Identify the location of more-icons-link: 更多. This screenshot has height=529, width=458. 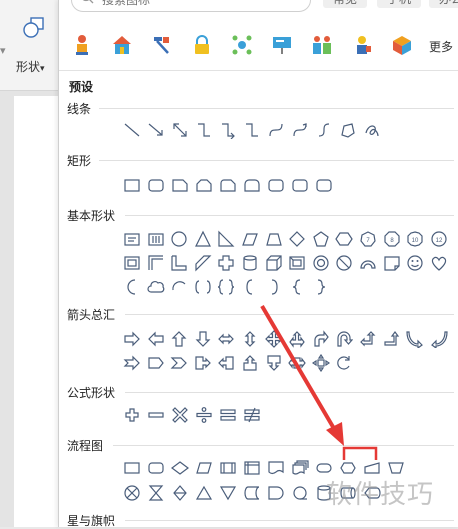
(441, 46).